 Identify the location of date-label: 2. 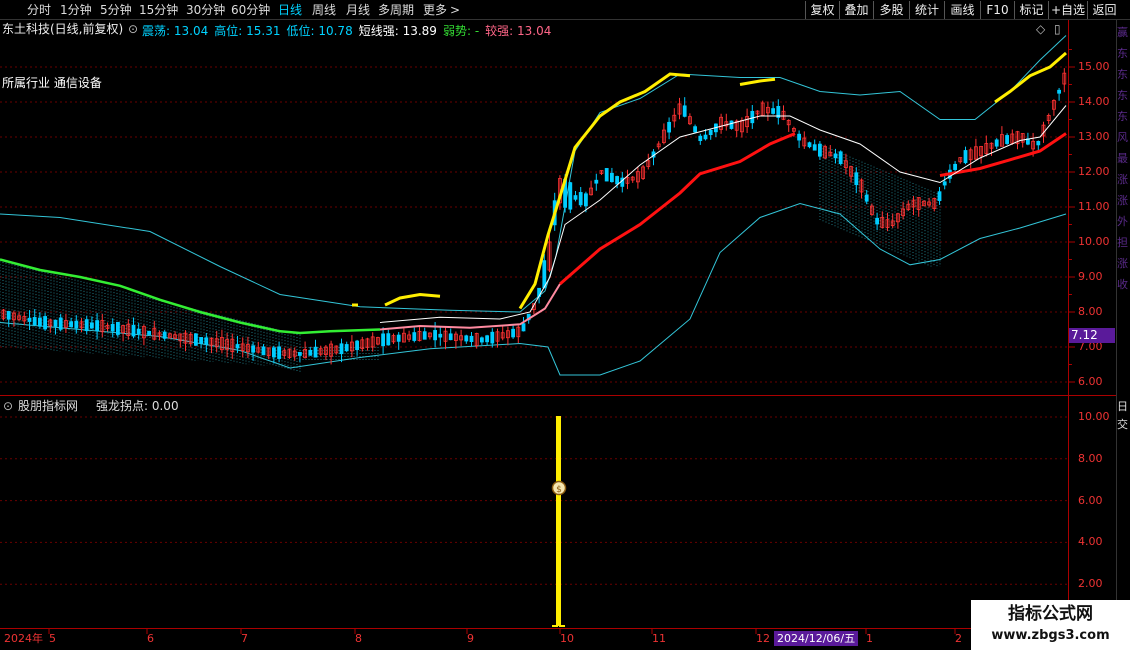
(958, 638).